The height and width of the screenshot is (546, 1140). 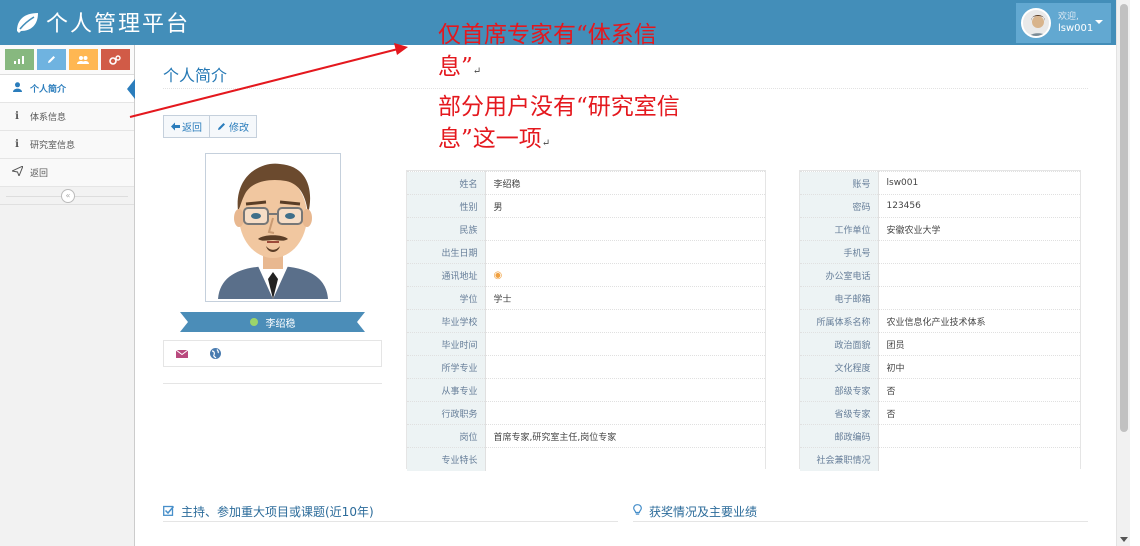 What do you see at coordinates (460, 67) in the screenshot?
I see `annotation-line: 息”↵` at bounding box center [460, 67].